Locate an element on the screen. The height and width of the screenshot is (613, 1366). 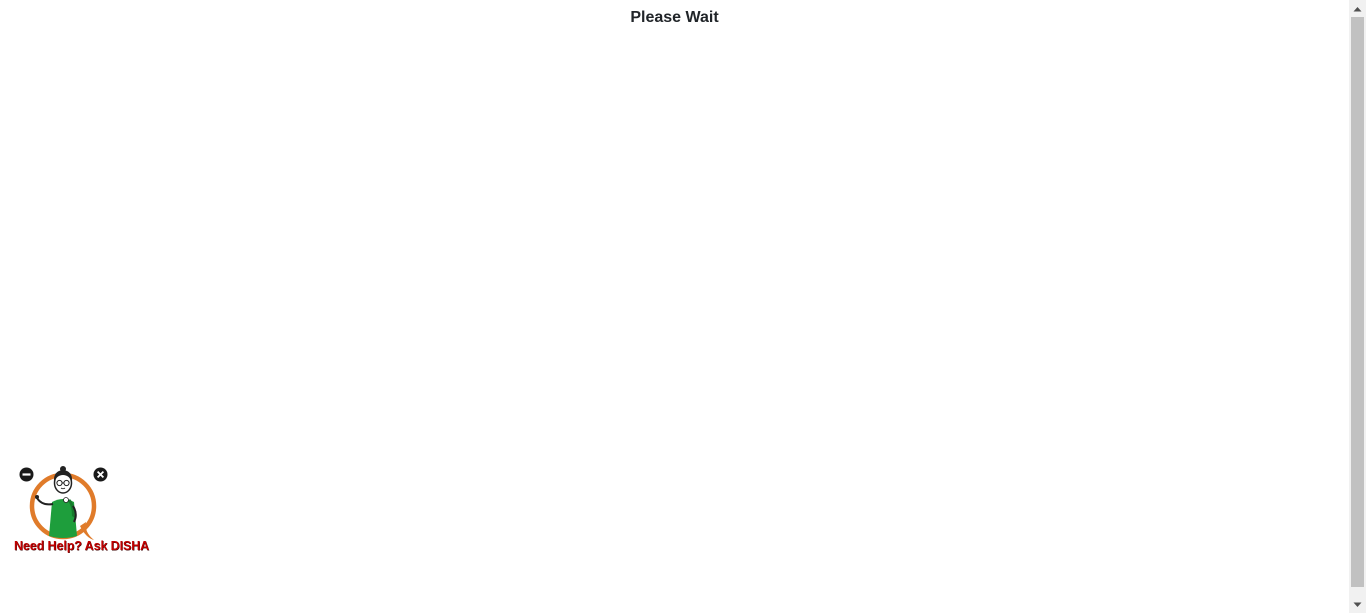
vertical-scrollbar is located at coordinates (1357, 306).